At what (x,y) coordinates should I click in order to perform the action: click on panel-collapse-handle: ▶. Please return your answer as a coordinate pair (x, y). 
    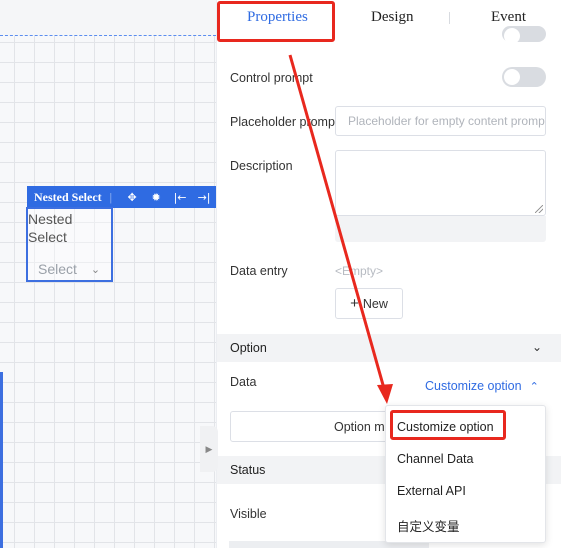
    Looking at the image, I should click on (209, 449).